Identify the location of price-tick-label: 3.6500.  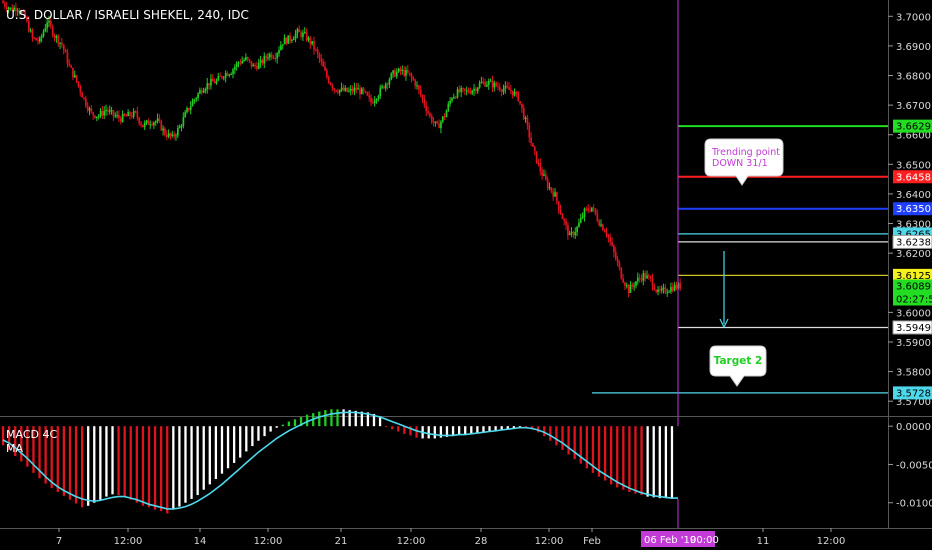
(913, 165).